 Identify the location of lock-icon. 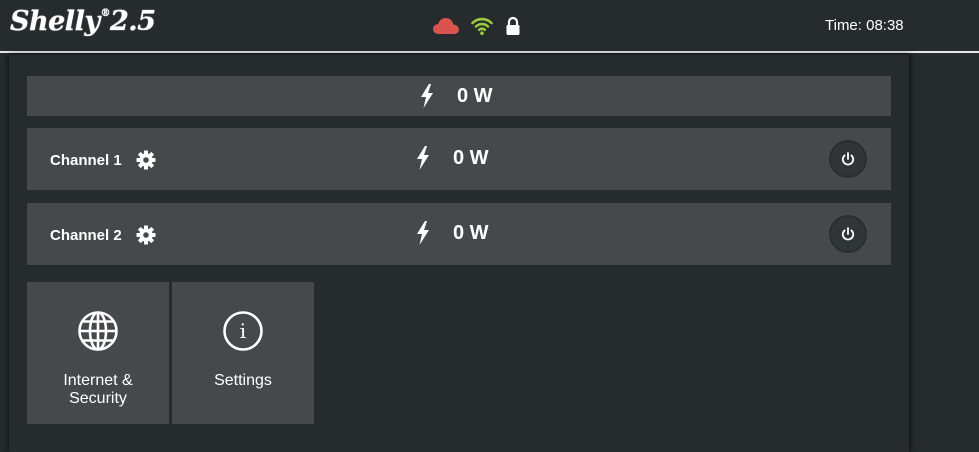
(513, 26).